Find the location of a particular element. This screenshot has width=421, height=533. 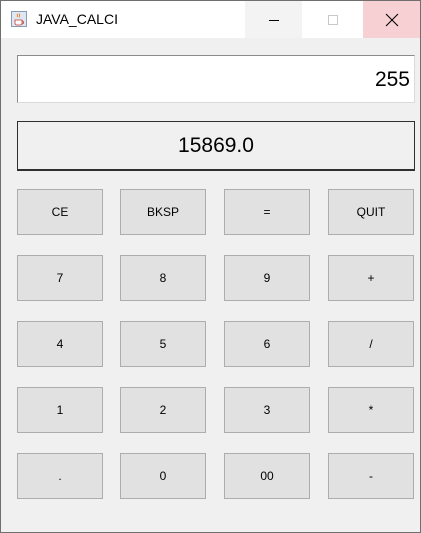

digit-4-button: 4 is located at coordinates (60, 344).